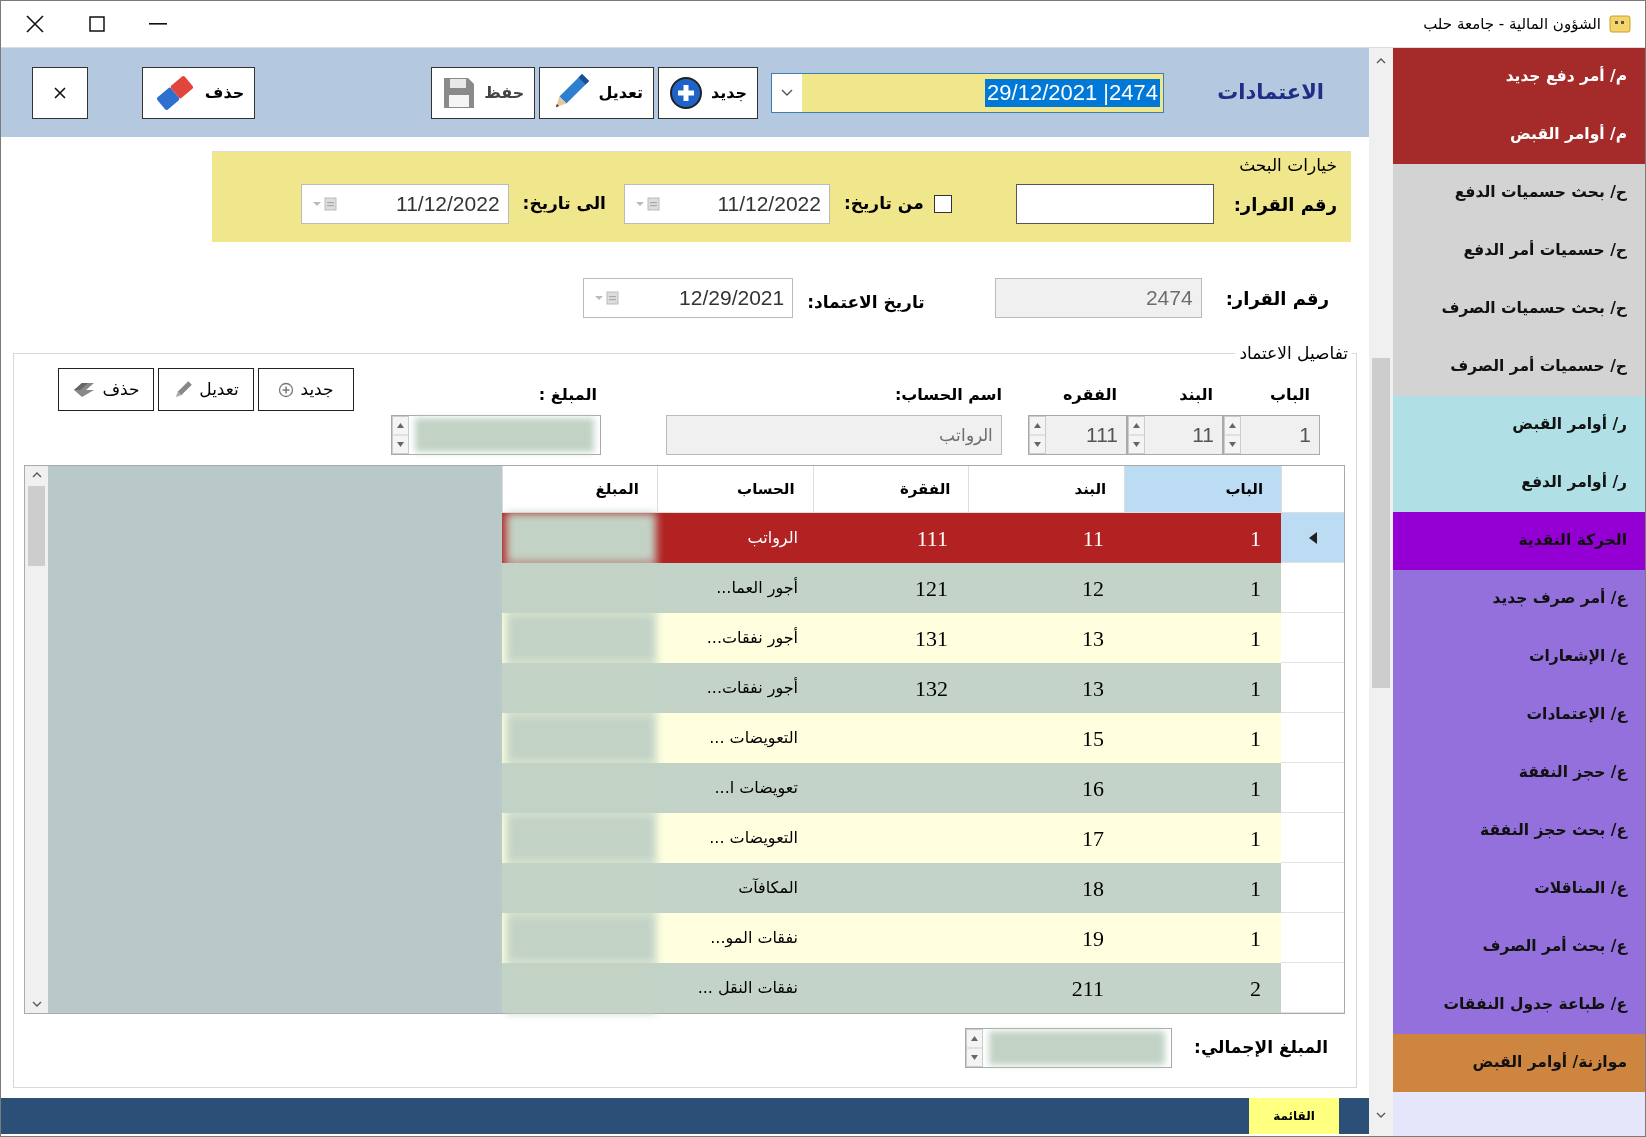  Describe the element at coordinates (1294, 1116) in the screenshot. I see `menu-tab: القائمة` at that location.